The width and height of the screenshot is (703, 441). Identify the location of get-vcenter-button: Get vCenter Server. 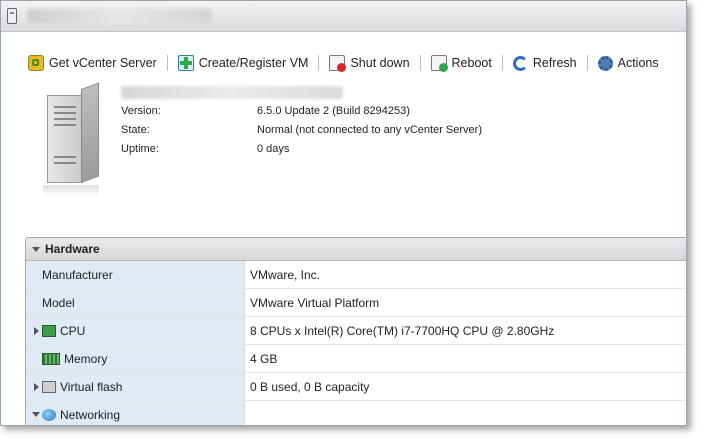
(92, 63).